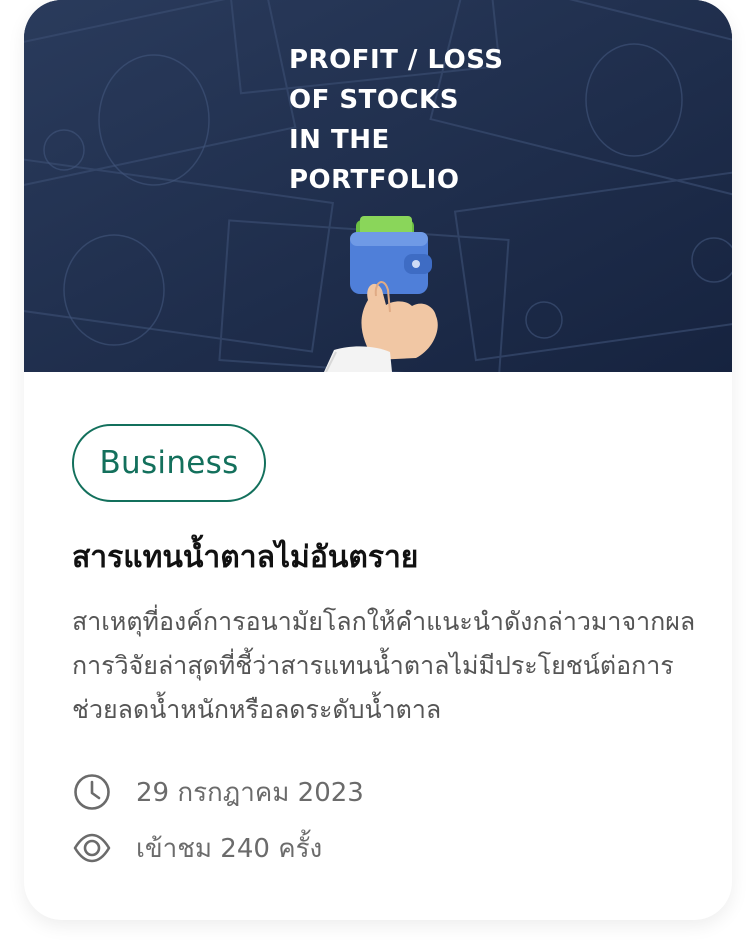 This screenshot has width=756, height=946. What do you see at coordinates (169, 463) in the screenshot?
I see `category-tag: Business` at bounding box center [169, 463].